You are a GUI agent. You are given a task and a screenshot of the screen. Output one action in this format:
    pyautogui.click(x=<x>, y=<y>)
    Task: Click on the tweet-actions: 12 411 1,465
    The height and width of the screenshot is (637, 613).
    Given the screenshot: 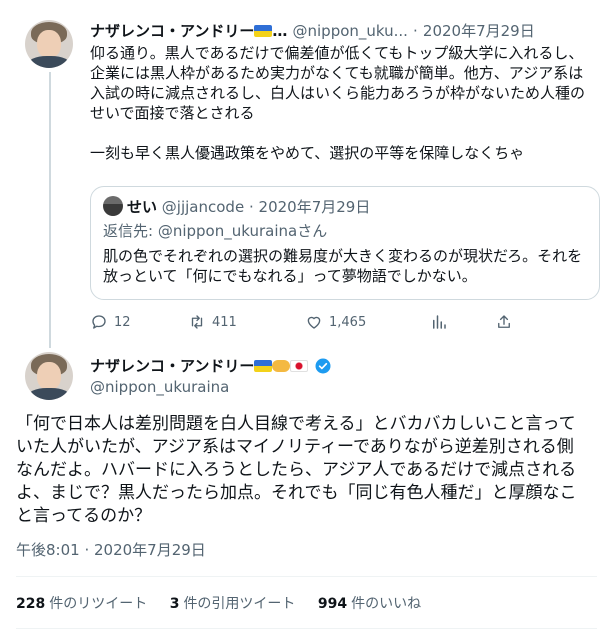 What is the action you would take?
    pyautogui.click(x=305, y=323)
    